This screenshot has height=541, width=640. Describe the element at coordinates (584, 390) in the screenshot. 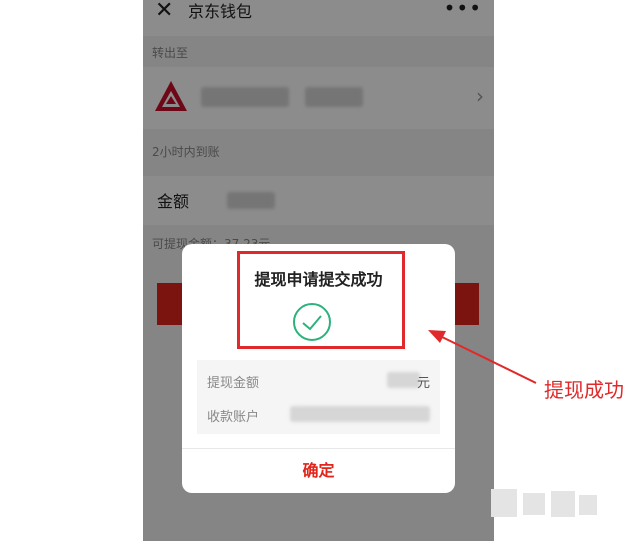

I see `annotation-label: 提现成功` at that location.